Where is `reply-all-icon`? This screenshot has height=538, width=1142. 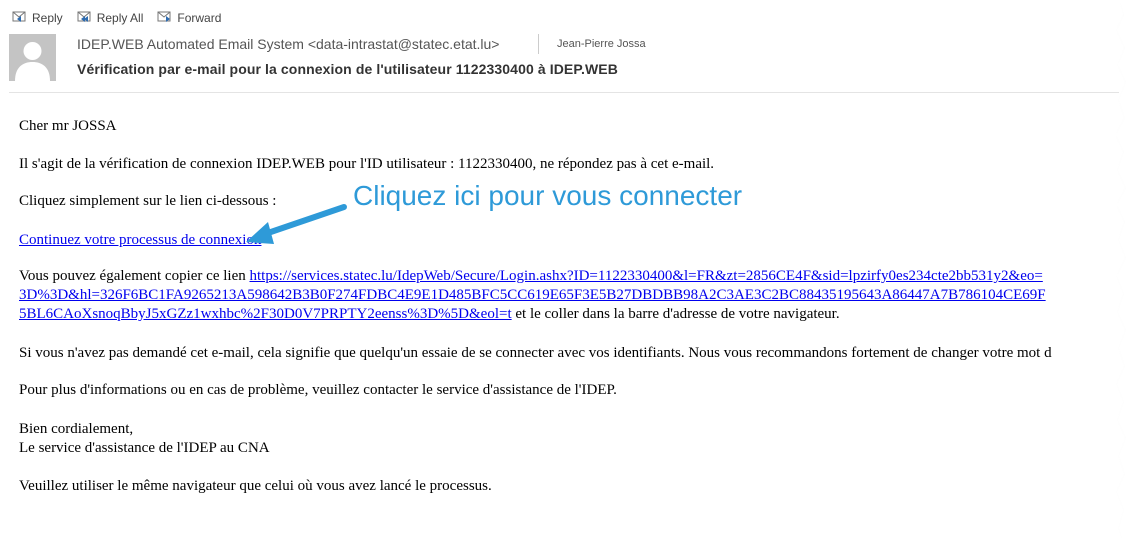 reply-all-icon is located at coordinates (85, 18).